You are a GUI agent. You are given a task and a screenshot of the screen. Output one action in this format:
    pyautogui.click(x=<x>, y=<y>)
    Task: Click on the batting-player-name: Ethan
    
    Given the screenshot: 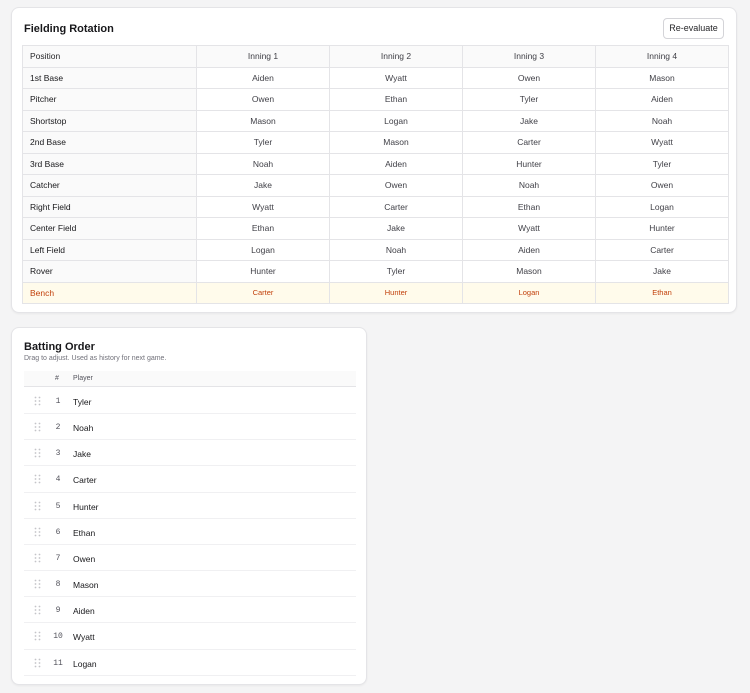 What is the action you would take?
    pyautogui.click(x=84, y=532)
    